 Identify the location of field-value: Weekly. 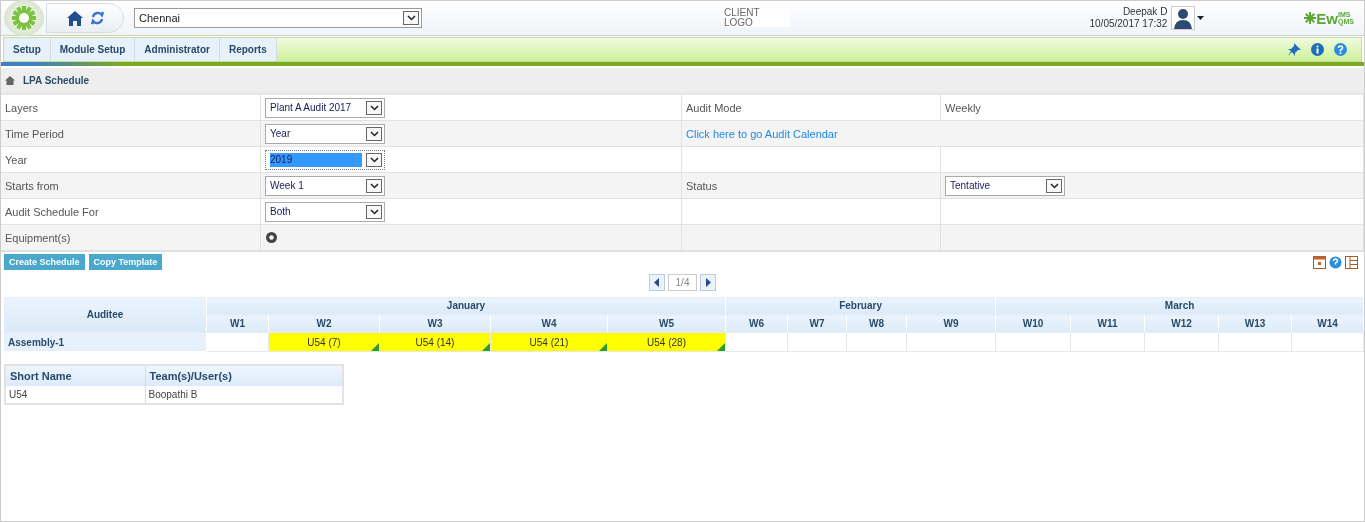
(963, 107).